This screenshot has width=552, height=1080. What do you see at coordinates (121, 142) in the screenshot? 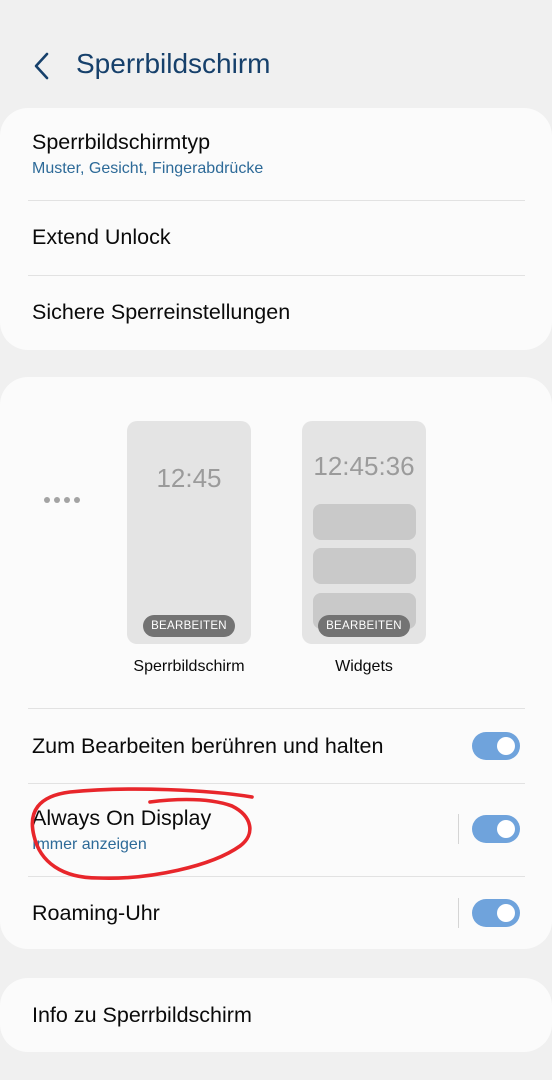
I see `lock-screen-type-title: Sperrbildschirmtyp` at bounding box center [121, 142].